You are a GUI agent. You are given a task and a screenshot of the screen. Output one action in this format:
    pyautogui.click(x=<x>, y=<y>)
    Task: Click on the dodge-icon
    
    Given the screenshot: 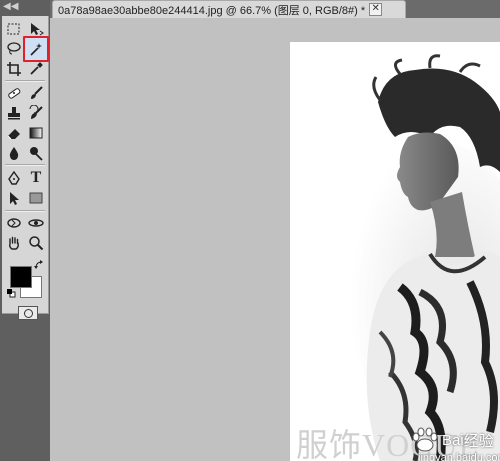 What is the action you would take?
    pyautogui.click(x=36, y=154)
    